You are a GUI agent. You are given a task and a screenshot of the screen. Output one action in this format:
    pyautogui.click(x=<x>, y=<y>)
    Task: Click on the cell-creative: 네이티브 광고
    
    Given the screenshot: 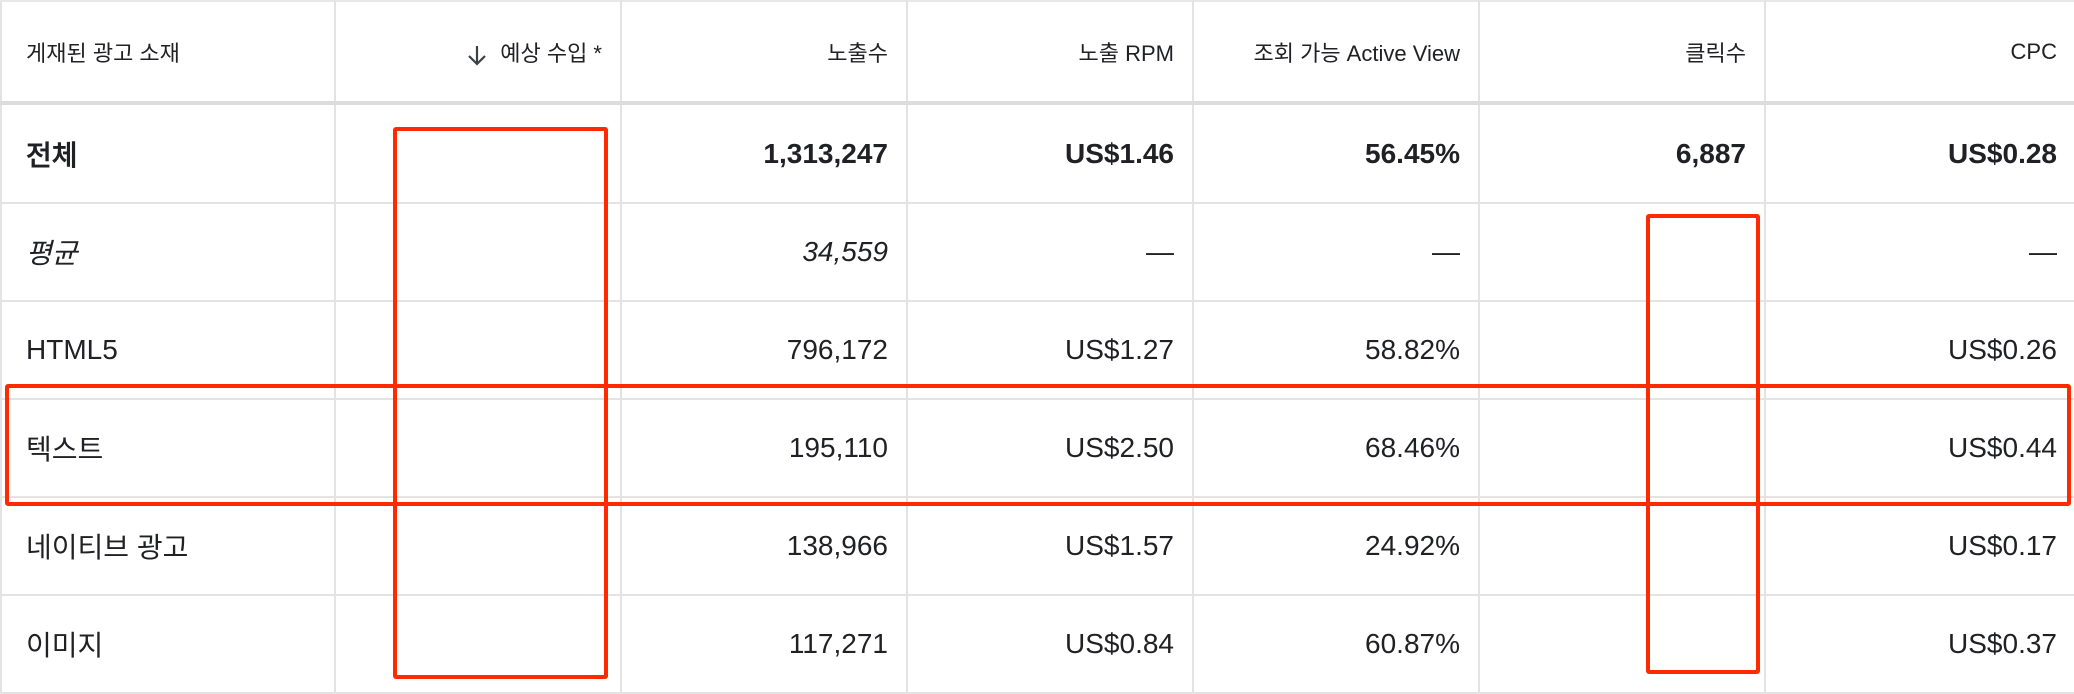 What is the action you would take?
    pyautogui.click(x=168, y=546)
    